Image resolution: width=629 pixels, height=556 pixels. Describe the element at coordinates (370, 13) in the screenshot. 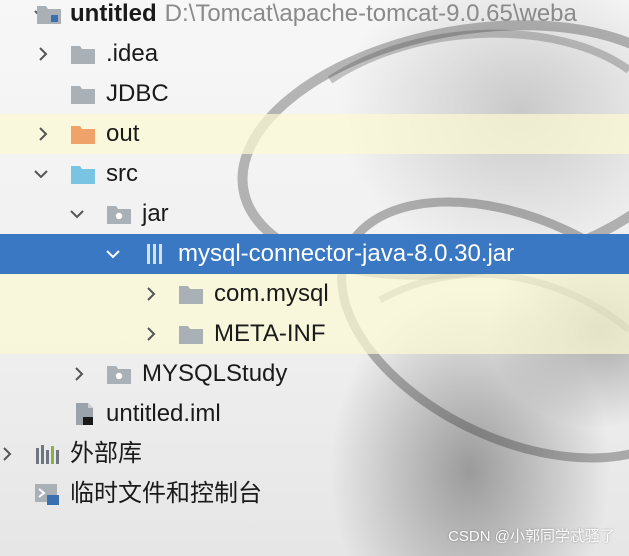

I see `project-path: D:\Tomcat\apache-tomcat-9.0.65\weba` at that location.